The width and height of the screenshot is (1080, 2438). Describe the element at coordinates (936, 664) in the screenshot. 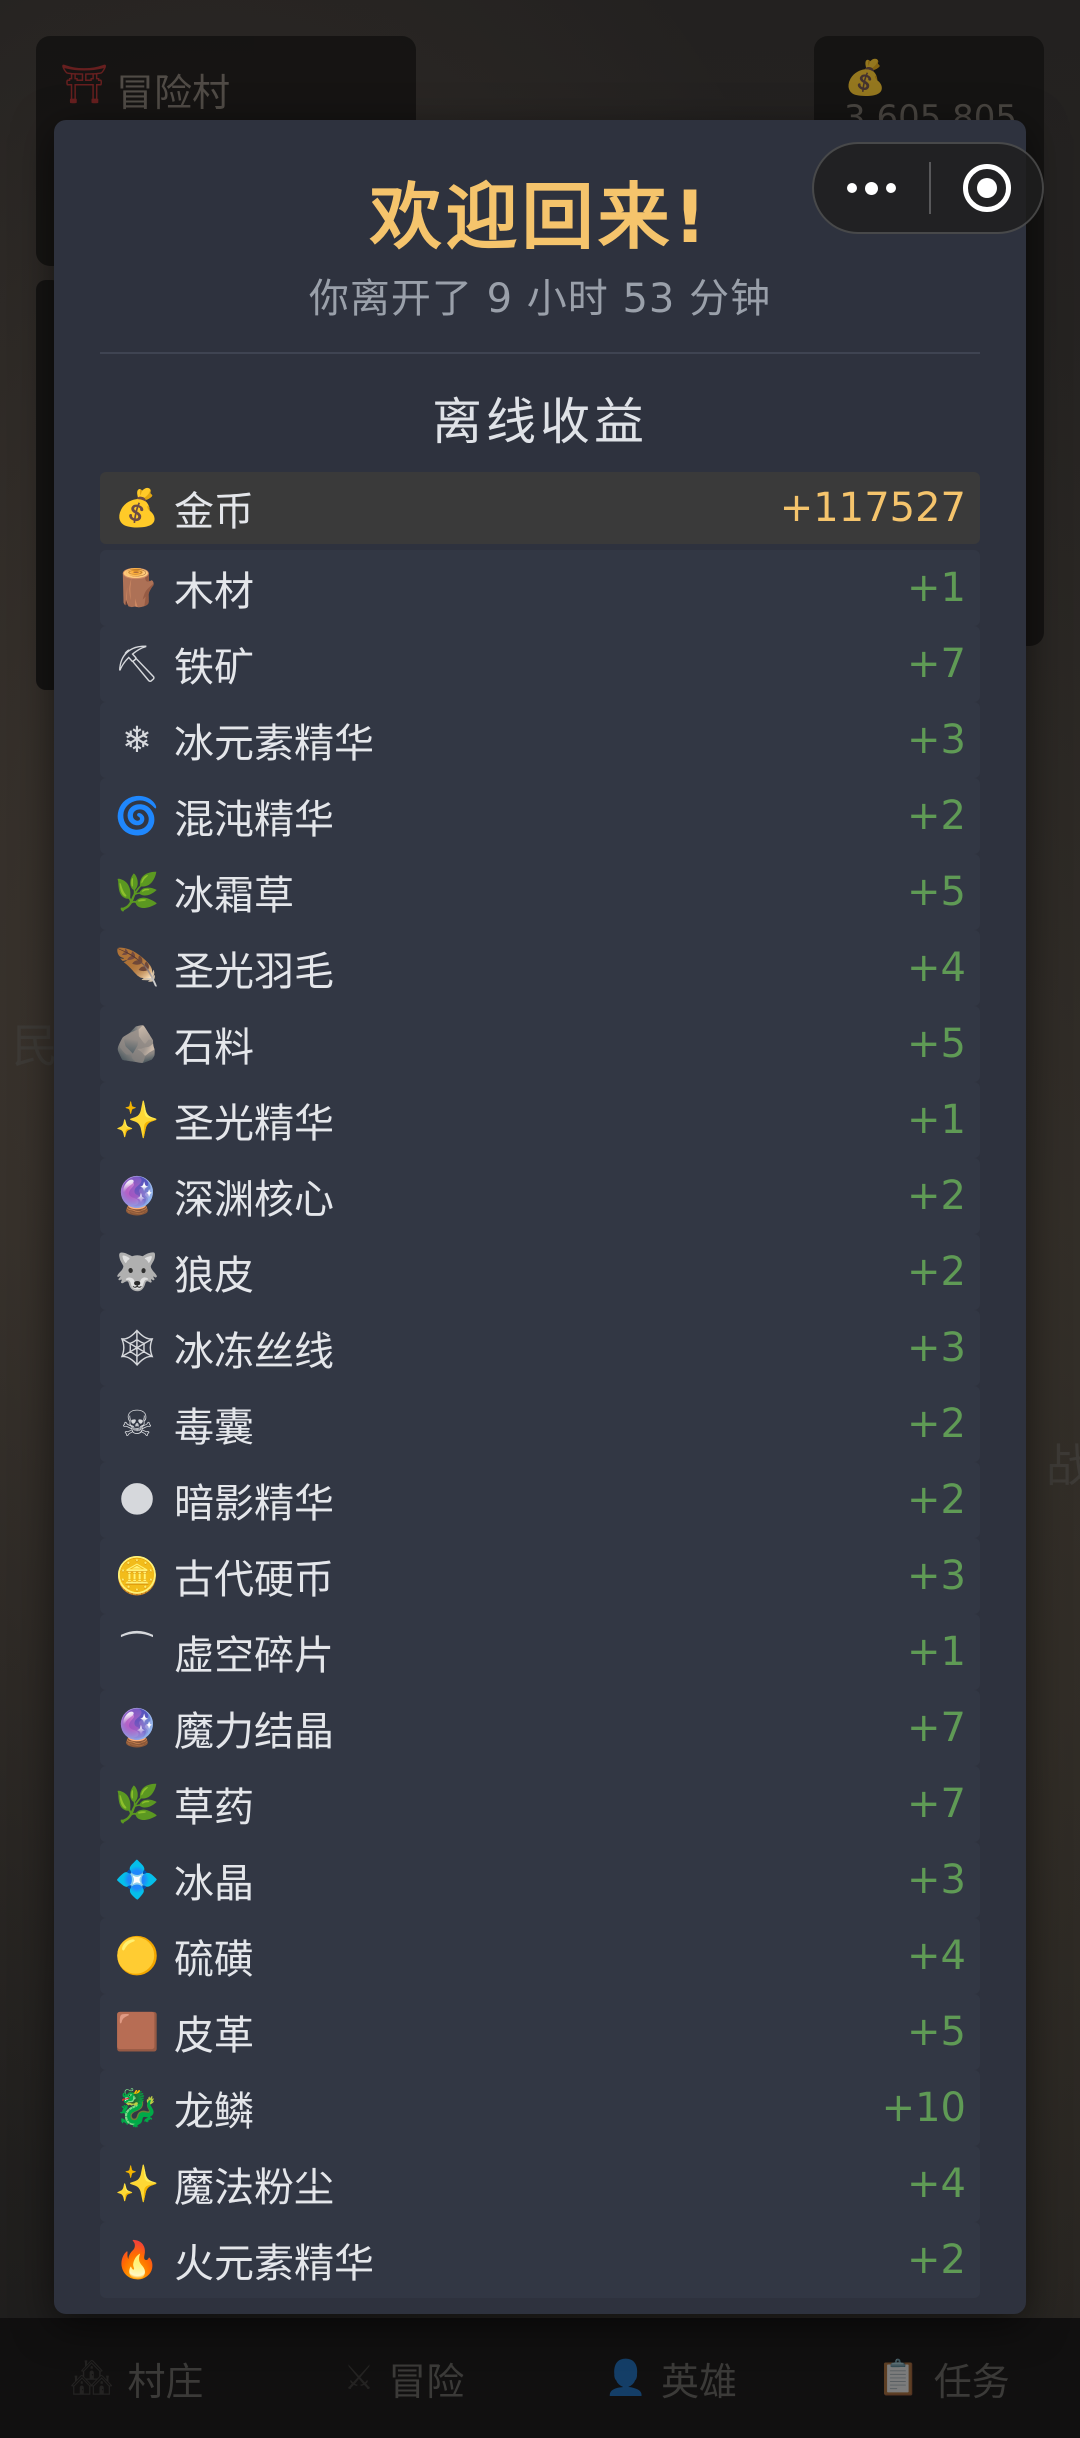

I see `reward-amount: +7` at that location.